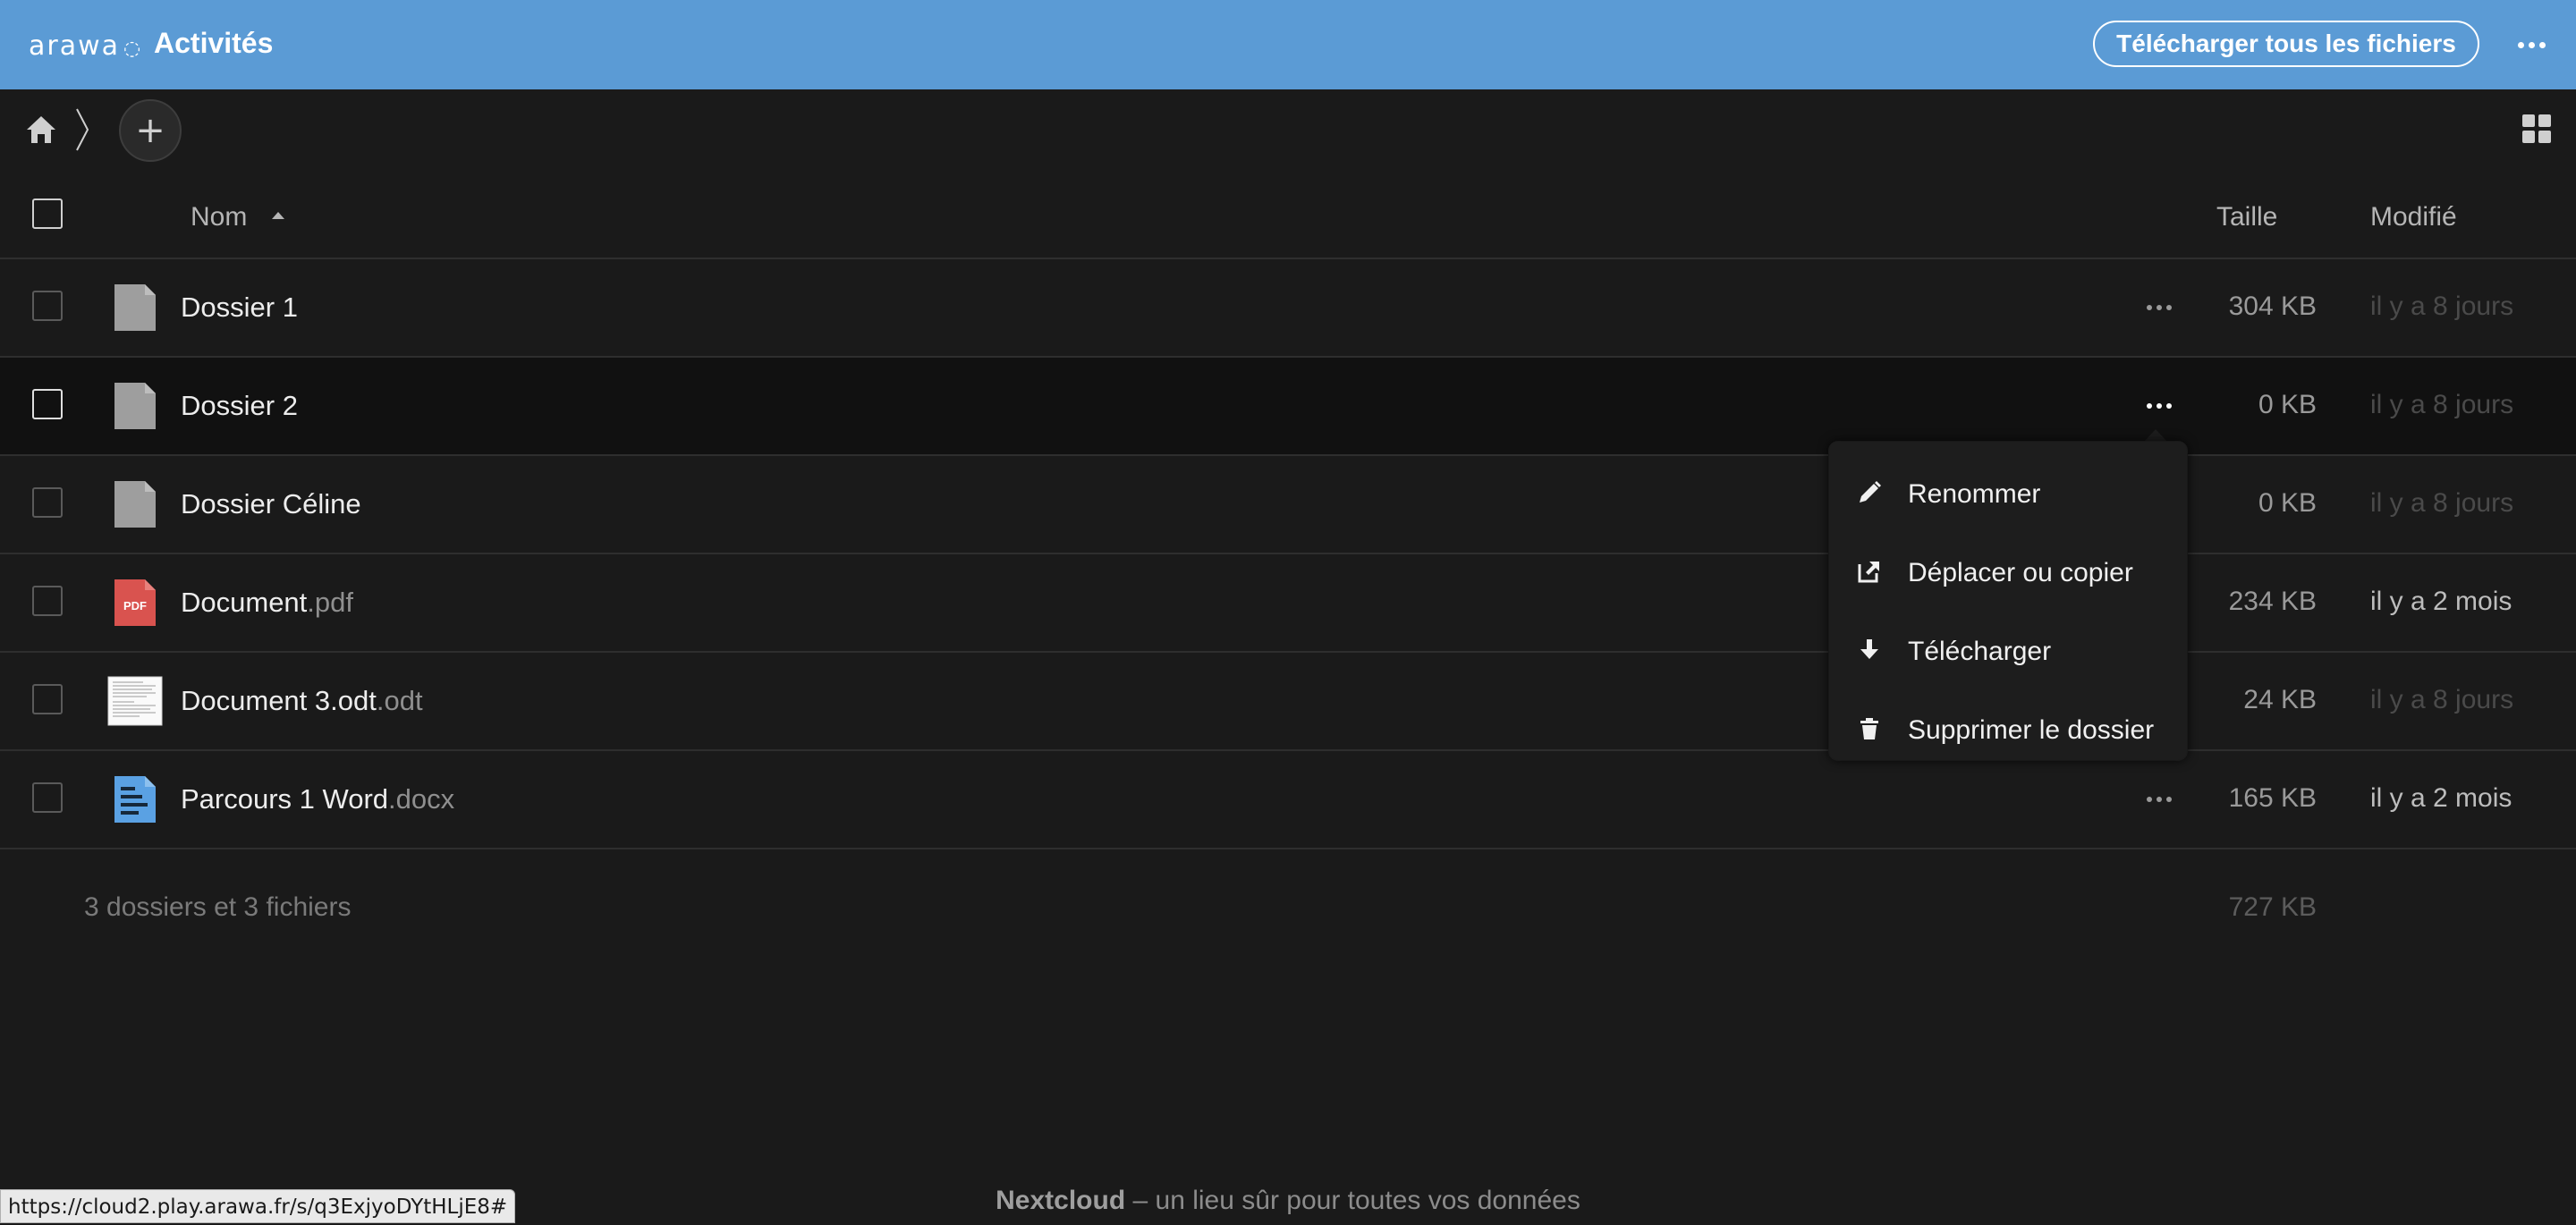  What do you see at coordinates (2272, 798) in the screenshot?
I see `file-size: 165 KB` at bounding box center [2272, 798].